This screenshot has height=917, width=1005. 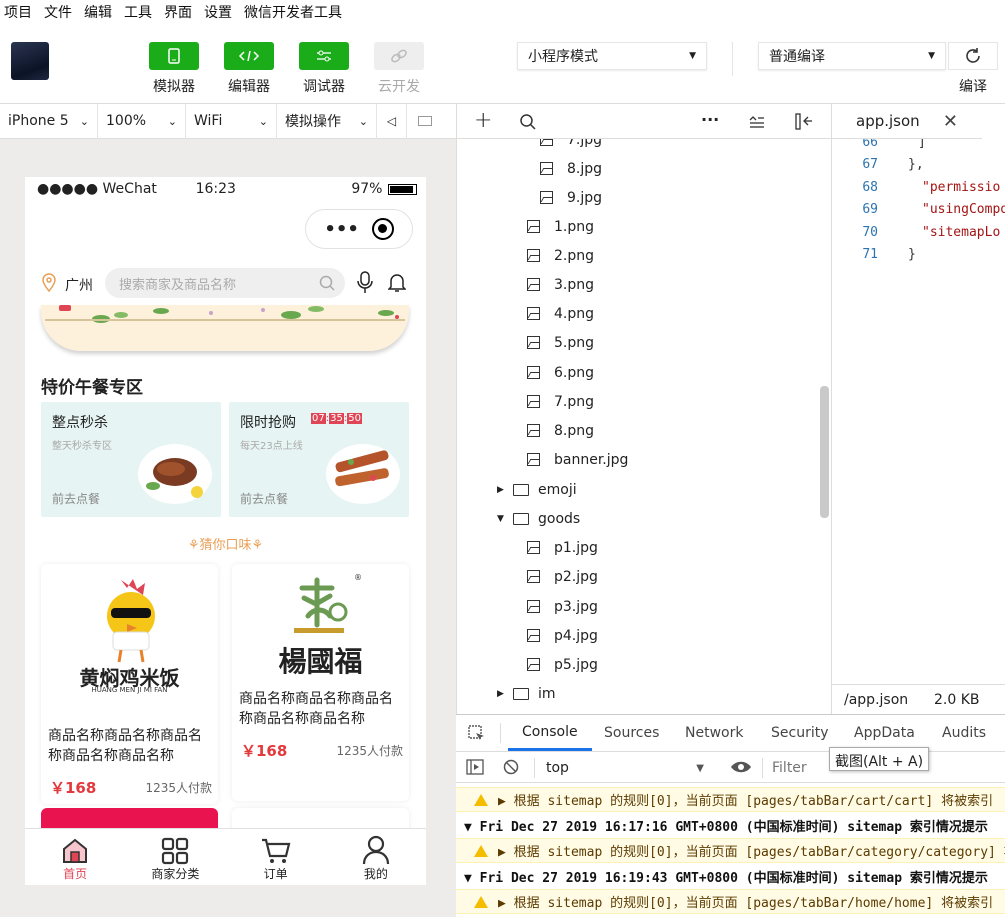 What do you see at coordinates (560, 313) in the screenshot?
I see `tree-file: 4.png` at bounding box center [560, 313].